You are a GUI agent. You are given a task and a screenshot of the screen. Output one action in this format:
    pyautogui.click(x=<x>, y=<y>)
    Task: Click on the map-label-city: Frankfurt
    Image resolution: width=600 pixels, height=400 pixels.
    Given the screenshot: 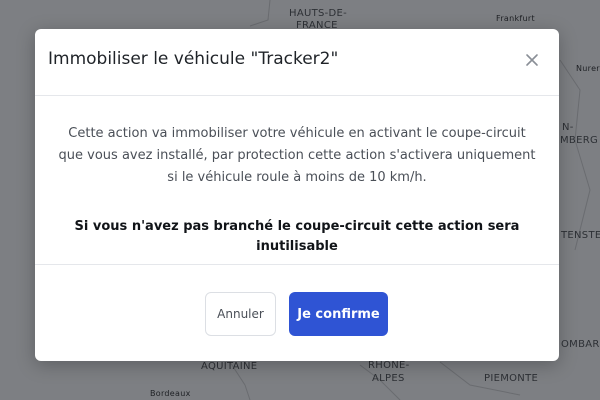 What is the action you would take?
    pyautogui.click(x=515, y=18)
    